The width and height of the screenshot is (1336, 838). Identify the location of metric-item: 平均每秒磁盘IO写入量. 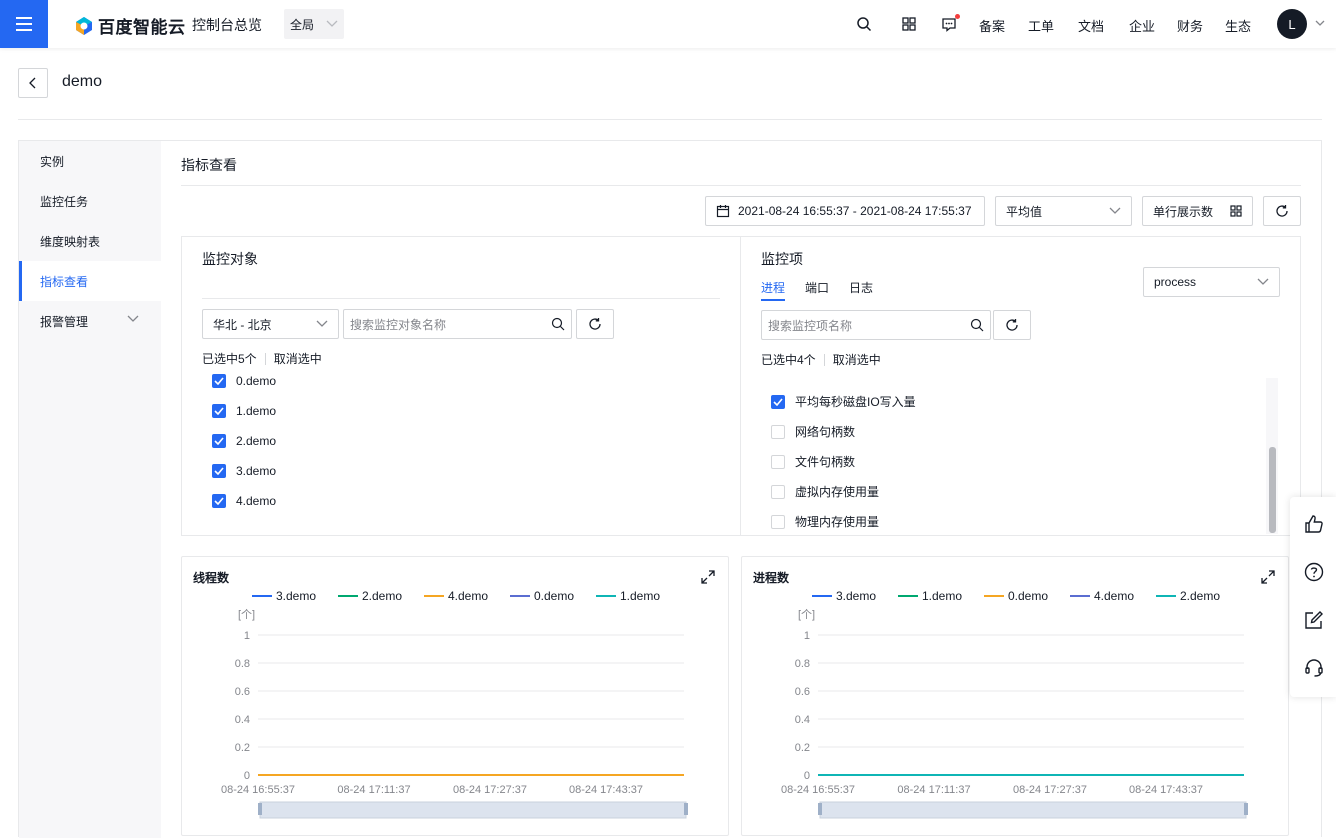
(843, 401).